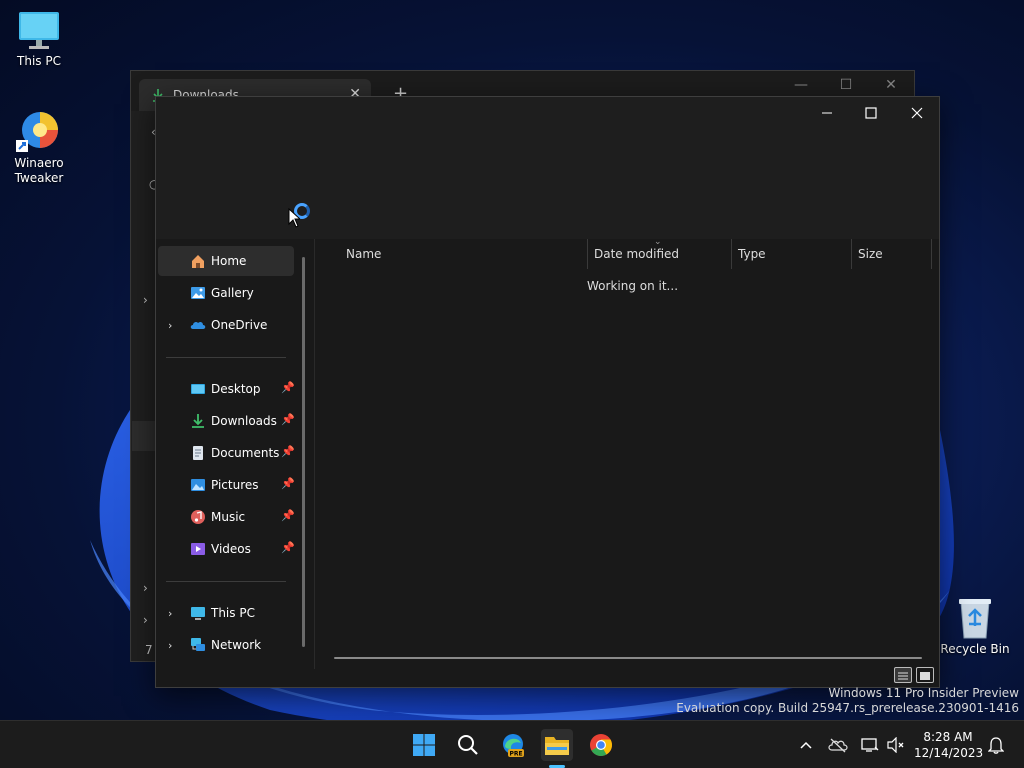  I want to click on network-monitor-icon, so click(870, 745).